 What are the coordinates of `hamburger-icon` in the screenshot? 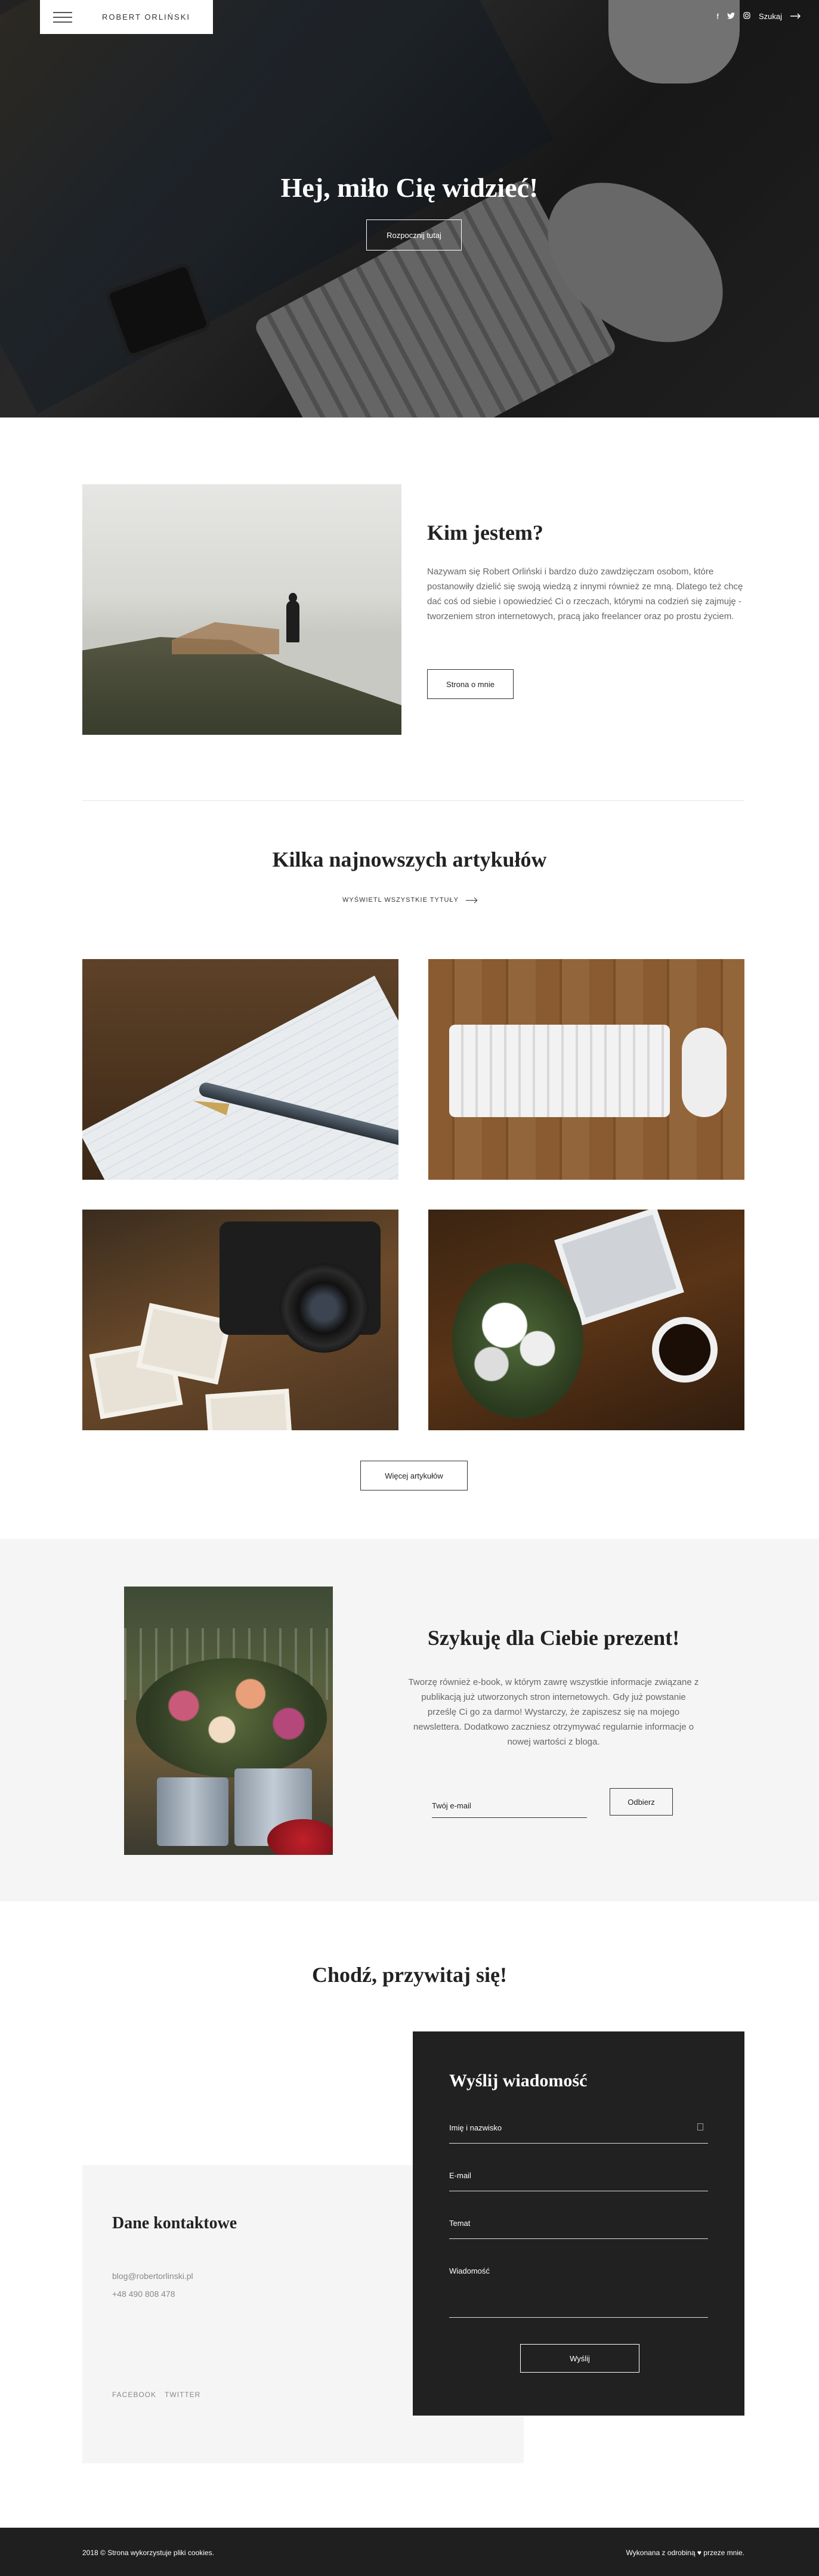 It's located at (62, 17).